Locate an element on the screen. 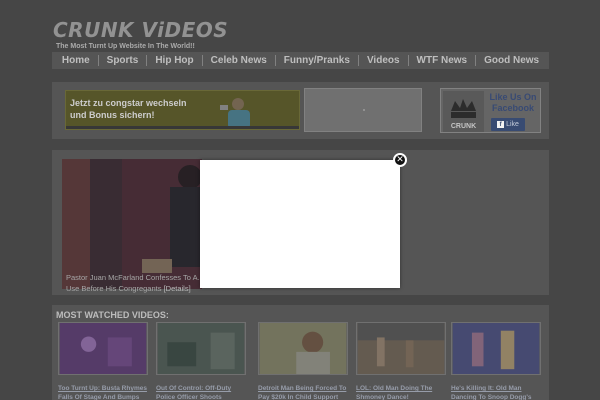  popup-modal is located at coordinates (300, 224).